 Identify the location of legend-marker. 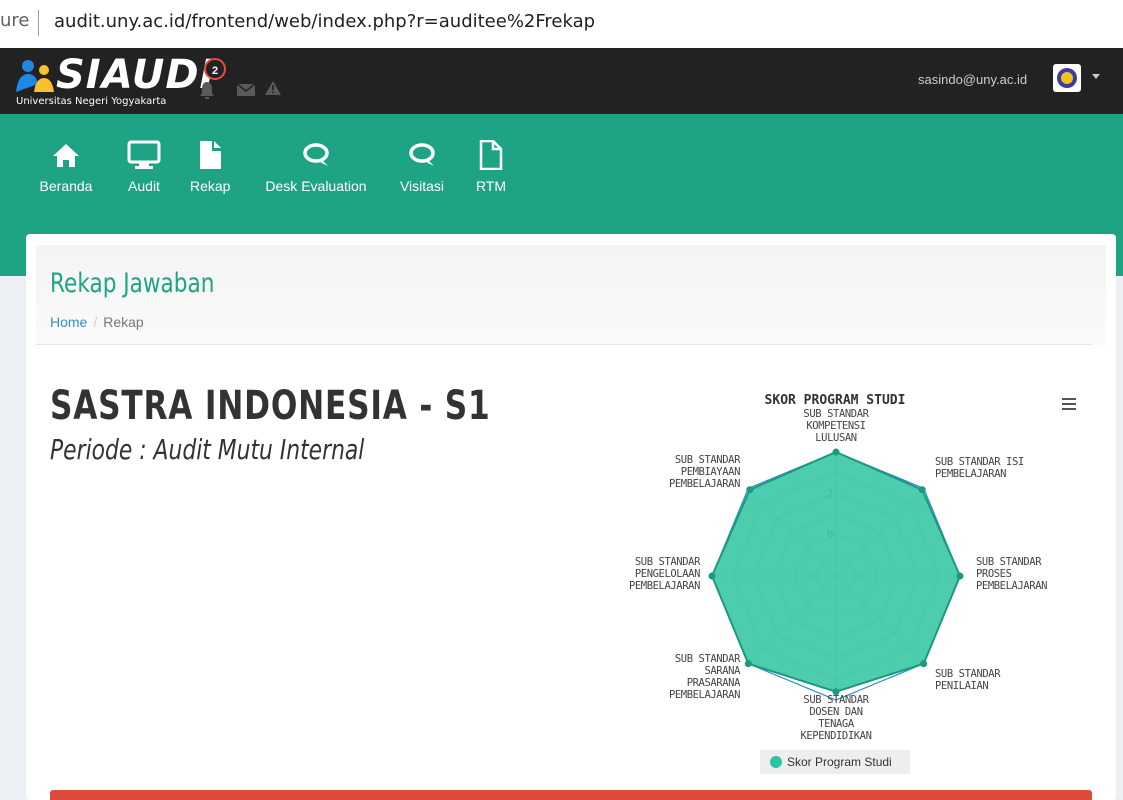
(776, 762).